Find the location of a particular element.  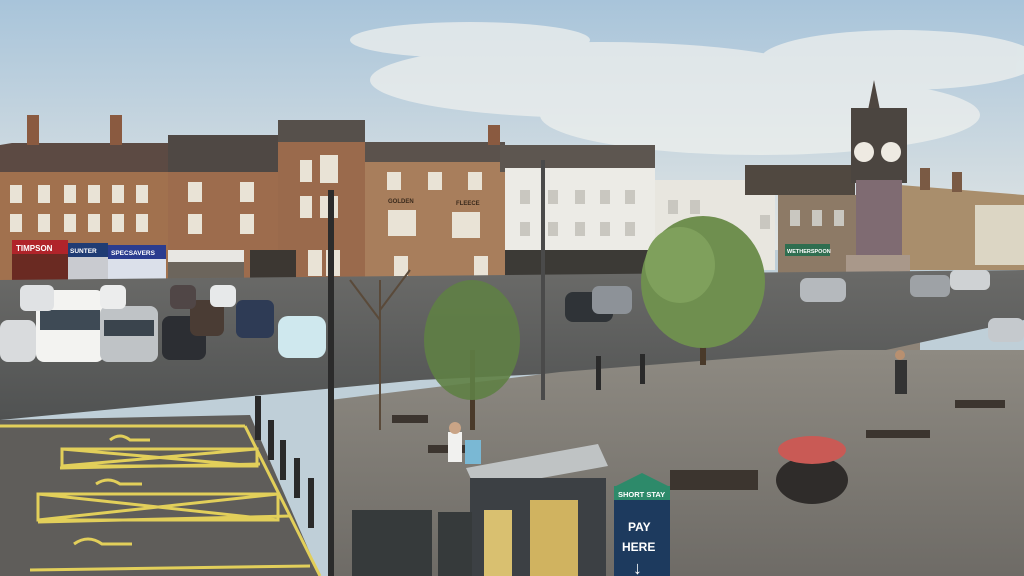

sign-short-stay: SHORT STAY is located at coordinates (641, 494).